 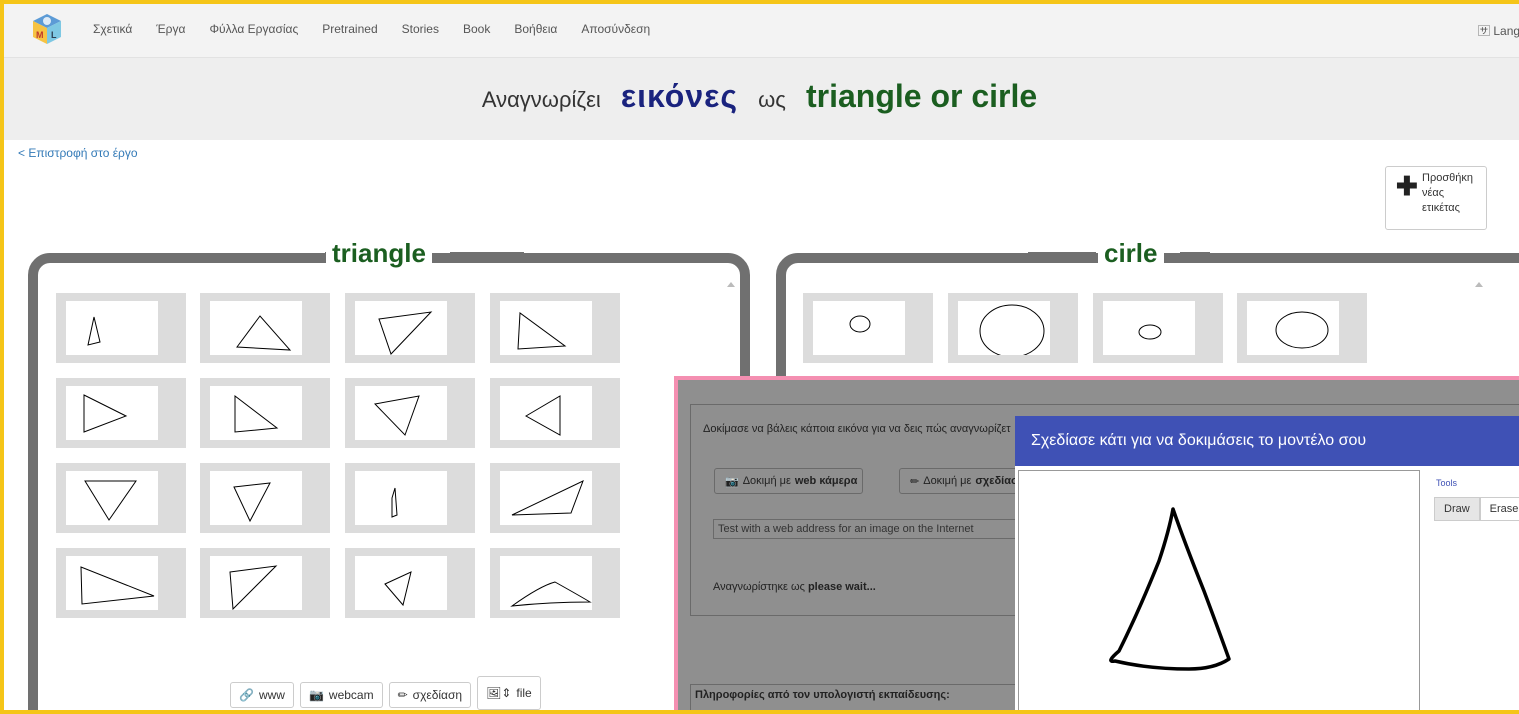 What do you see at coordinates (40, 35) in the screenshot?
I see `svg-text: M` at bounding box center [40, 35].